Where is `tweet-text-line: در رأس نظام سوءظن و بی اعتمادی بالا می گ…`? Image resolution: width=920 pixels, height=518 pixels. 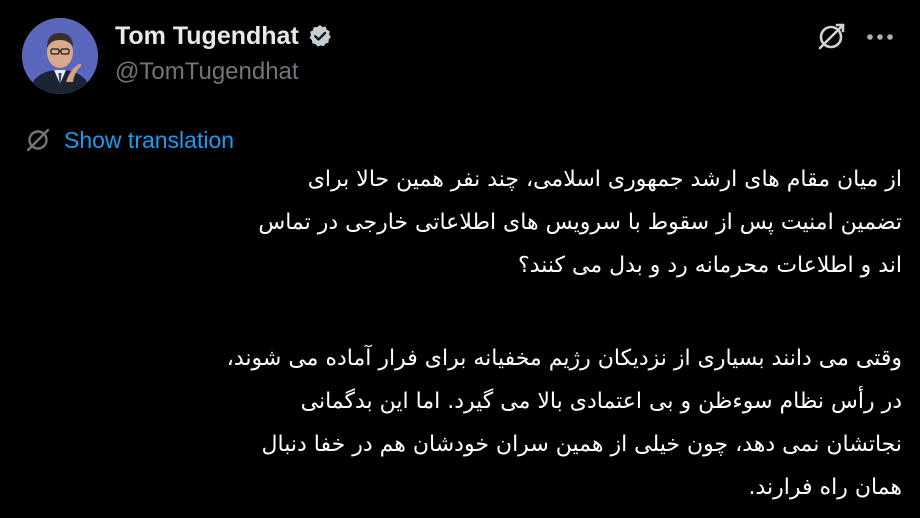
tweet-text-line: در رأس نظام سوءظن و بی اعتمادی بالا می گ… is located at coordinates (601, 401).